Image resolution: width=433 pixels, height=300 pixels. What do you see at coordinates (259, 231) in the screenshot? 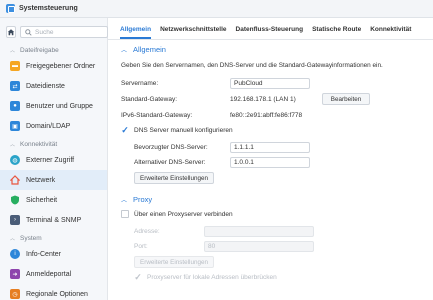
I see `proxy-address-input` at bounding box center [259, 231].